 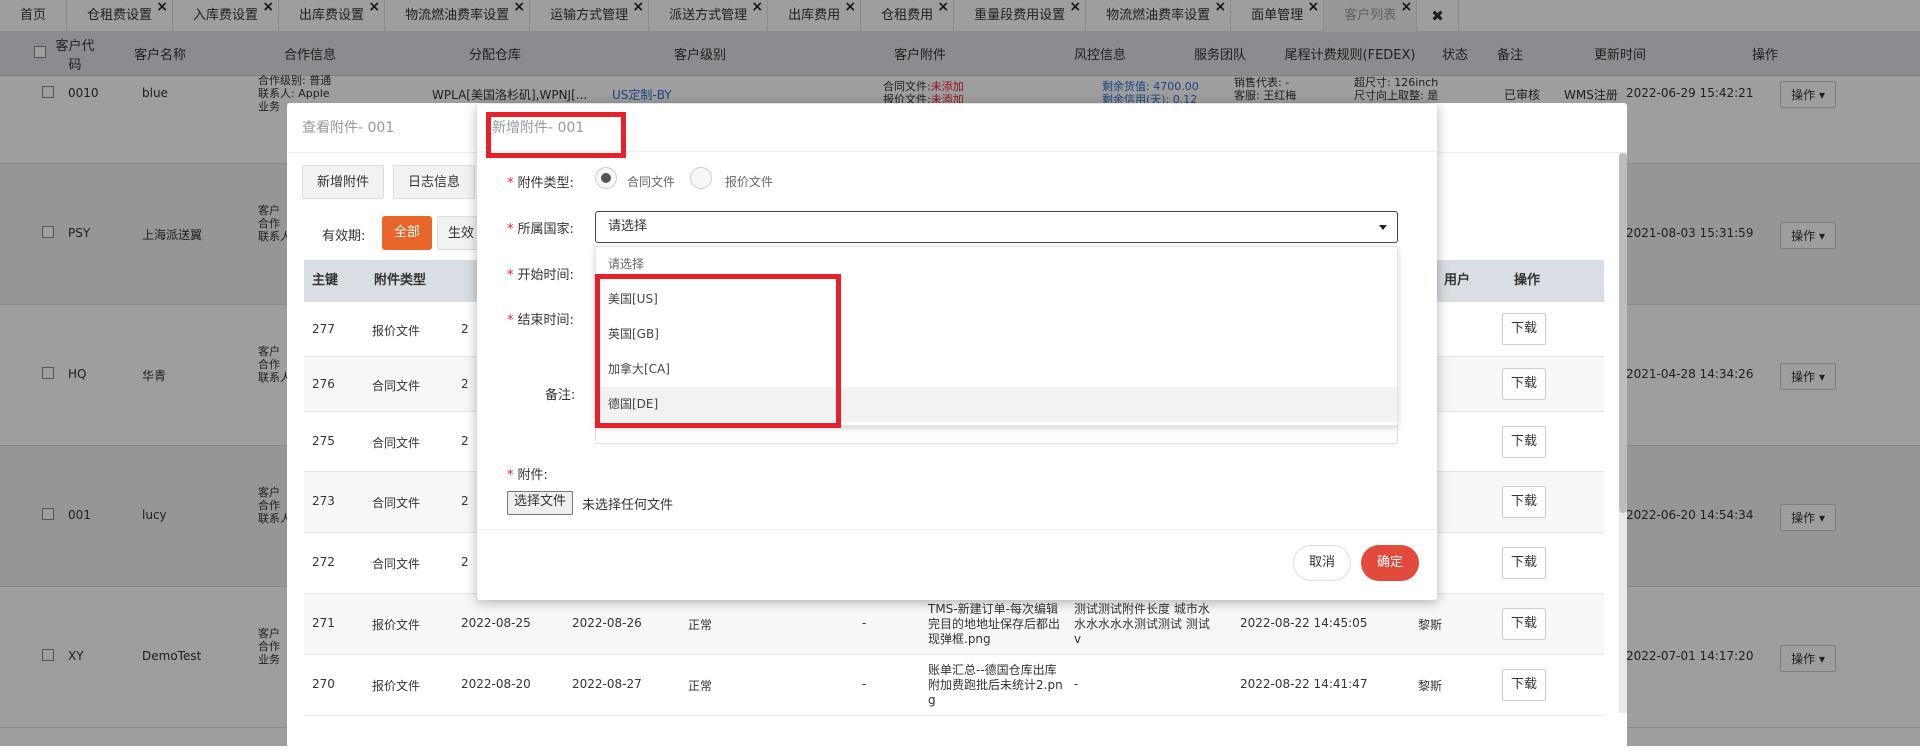 I want to click on add-attachment-button: 新增附件, so click(x=343, y=182).